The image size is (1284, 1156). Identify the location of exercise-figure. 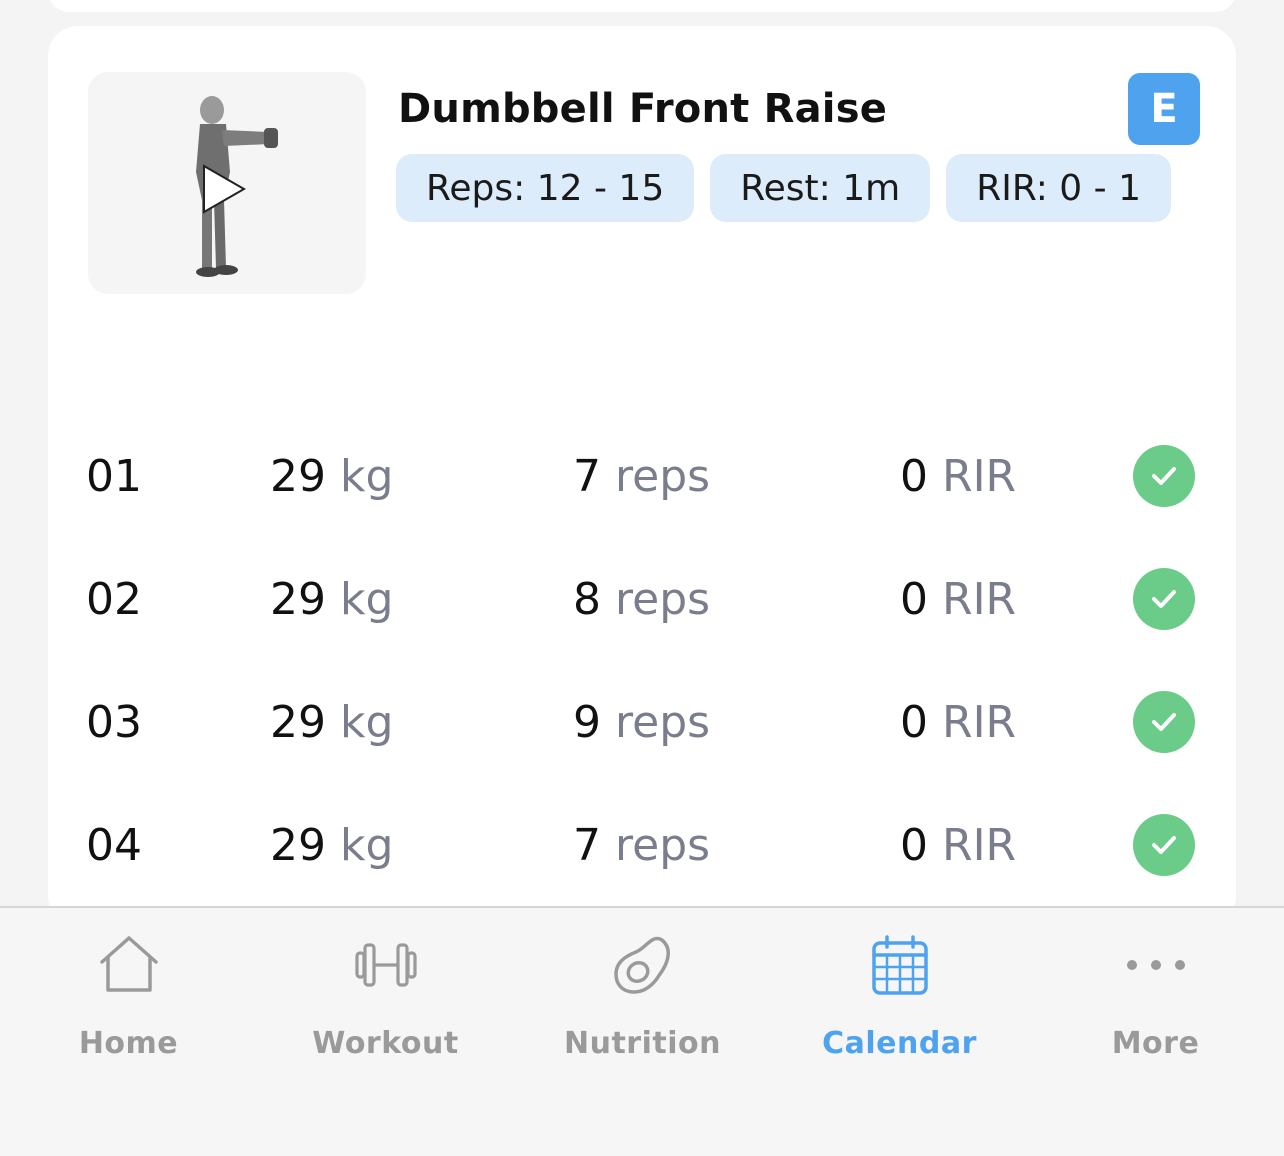
(237, 186).